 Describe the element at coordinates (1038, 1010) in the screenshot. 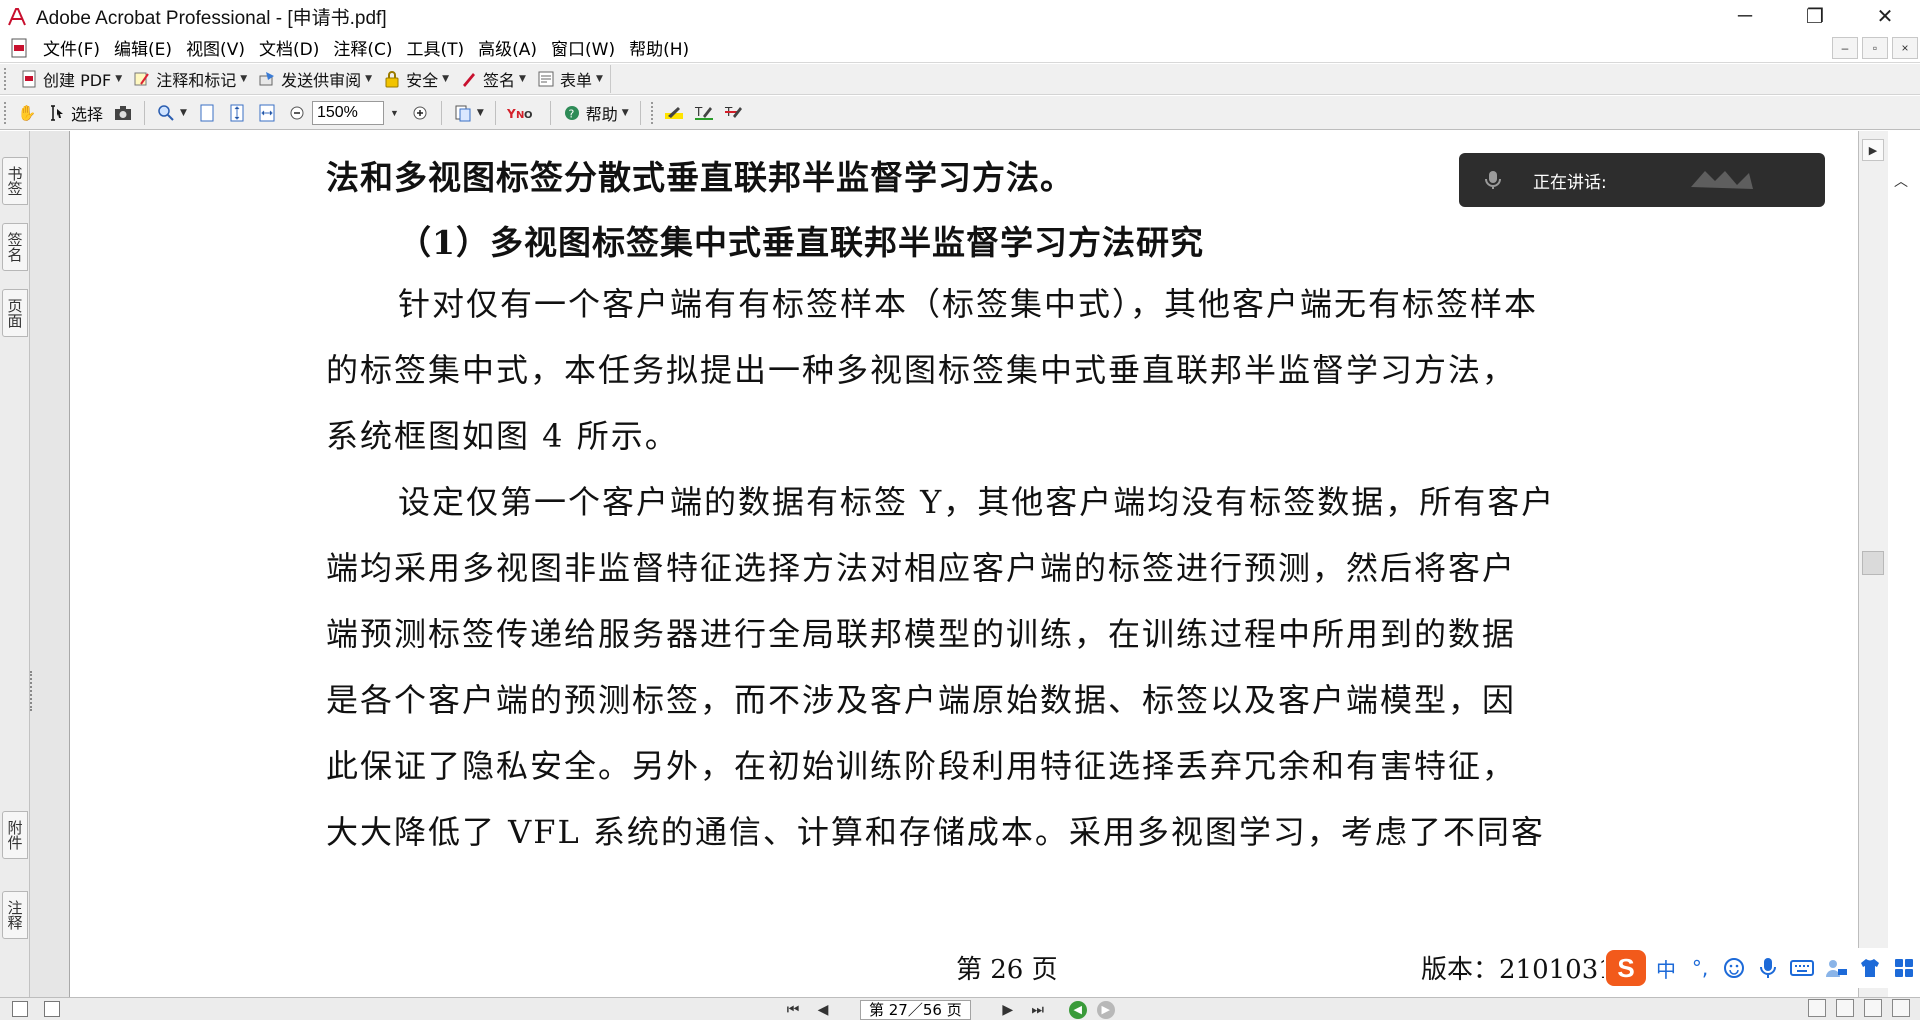

I see `last-page-icon: ⏭` at that location.